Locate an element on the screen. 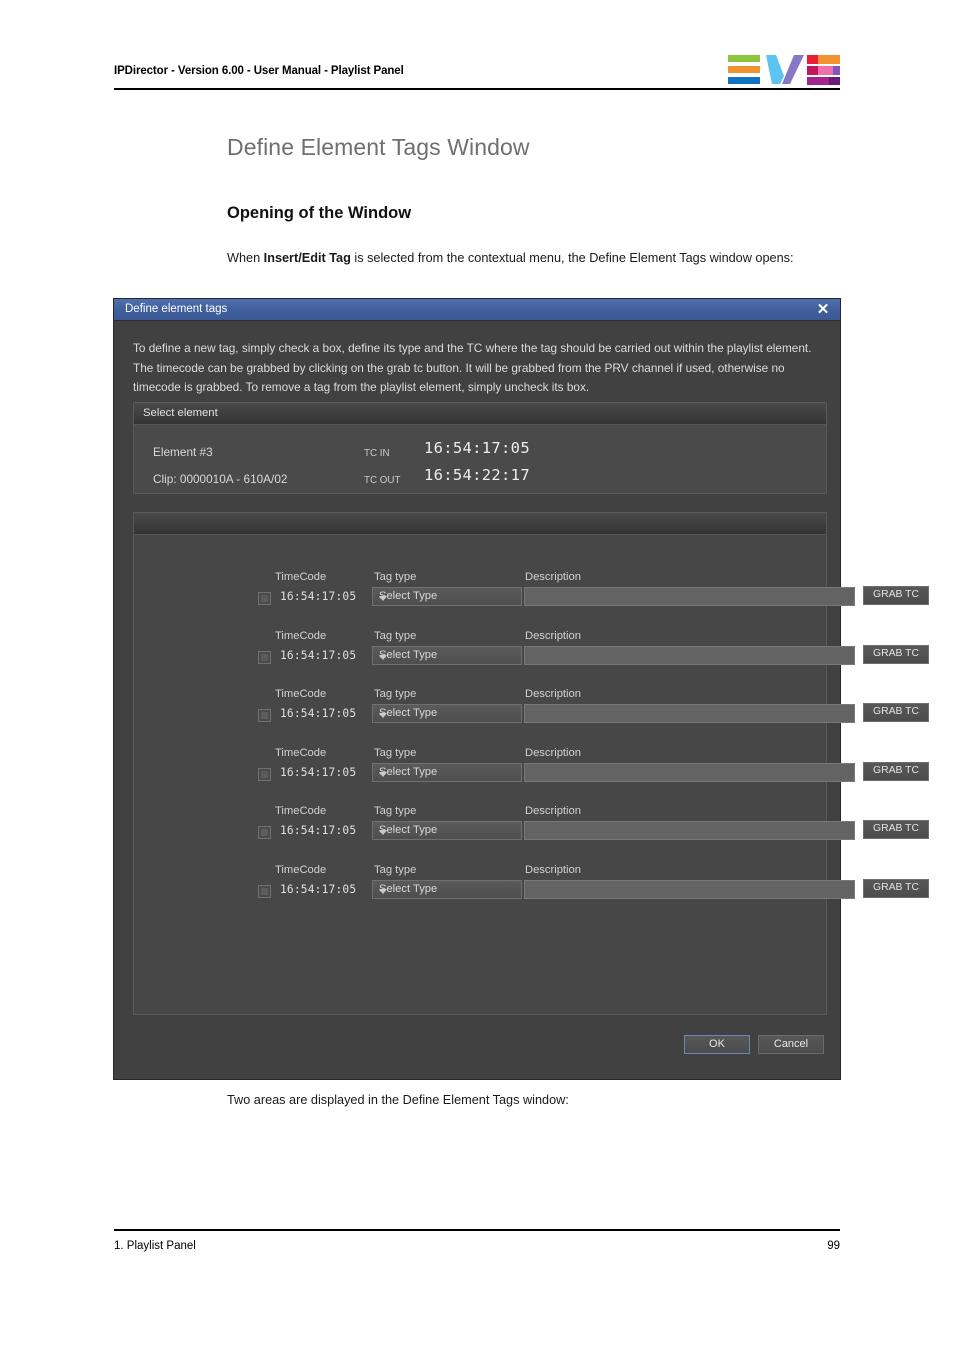  select-element-header: Select element is located at coordinates (480, 414).